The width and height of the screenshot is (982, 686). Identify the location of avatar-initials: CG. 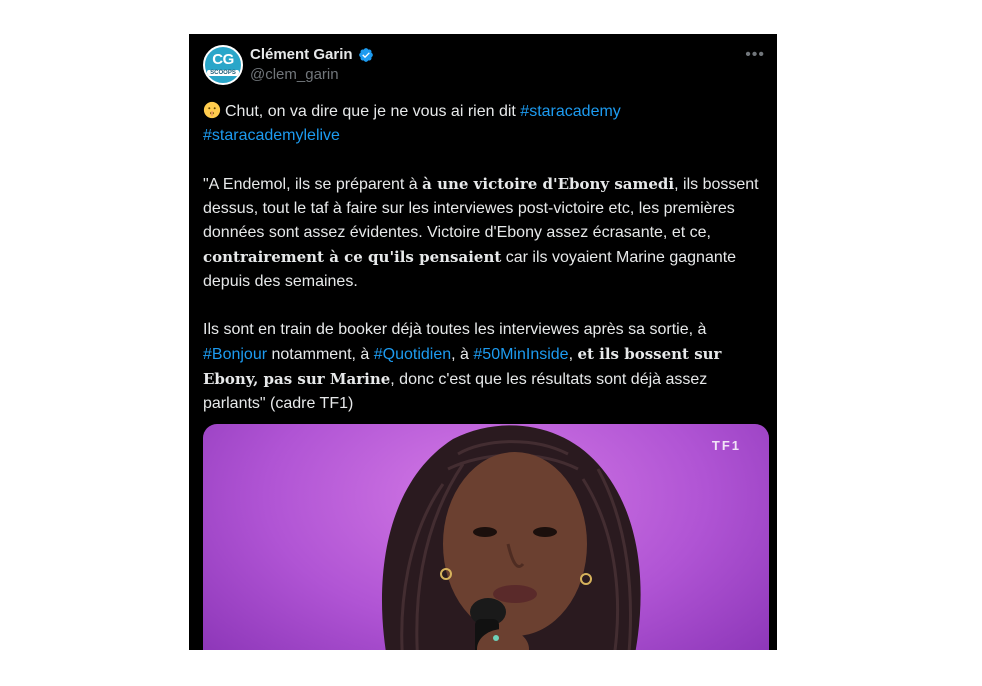
(223, 59).